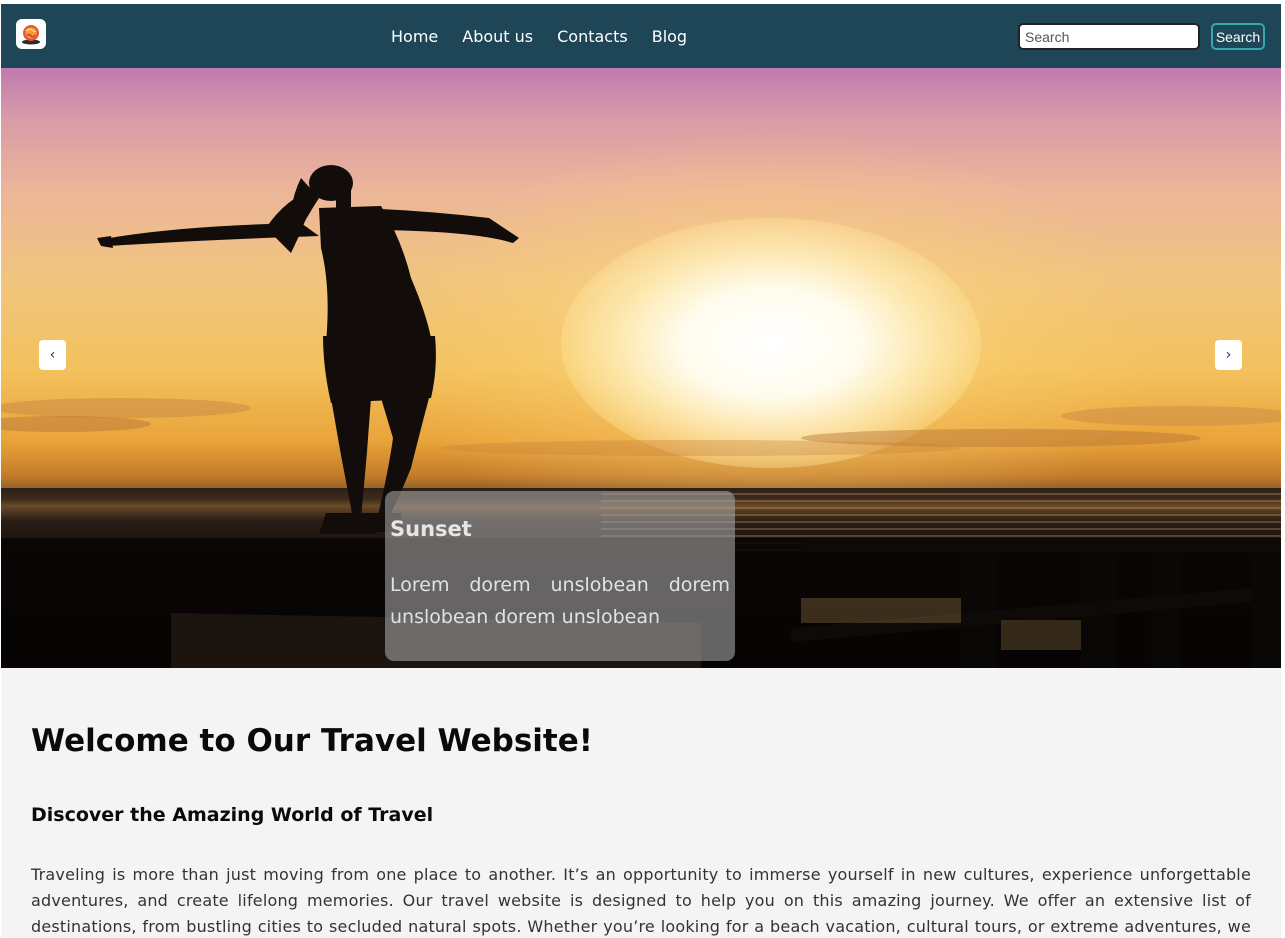 The image size is (1285, 938). What do you see at coordinates (551, 36) in the screenshot?
I see `nav-links: Home About us Contacts Blog` at bounding box center [551, 36].